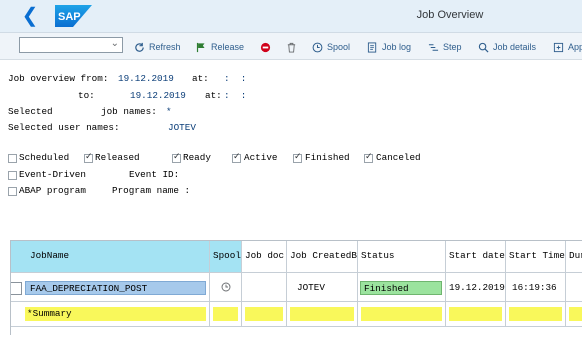 The height and width of the screenshot is (343, 582). Describe the element at coordinates (52, 174) in the screenshot. I see `event-driven-label: Event-Driven` at that location.